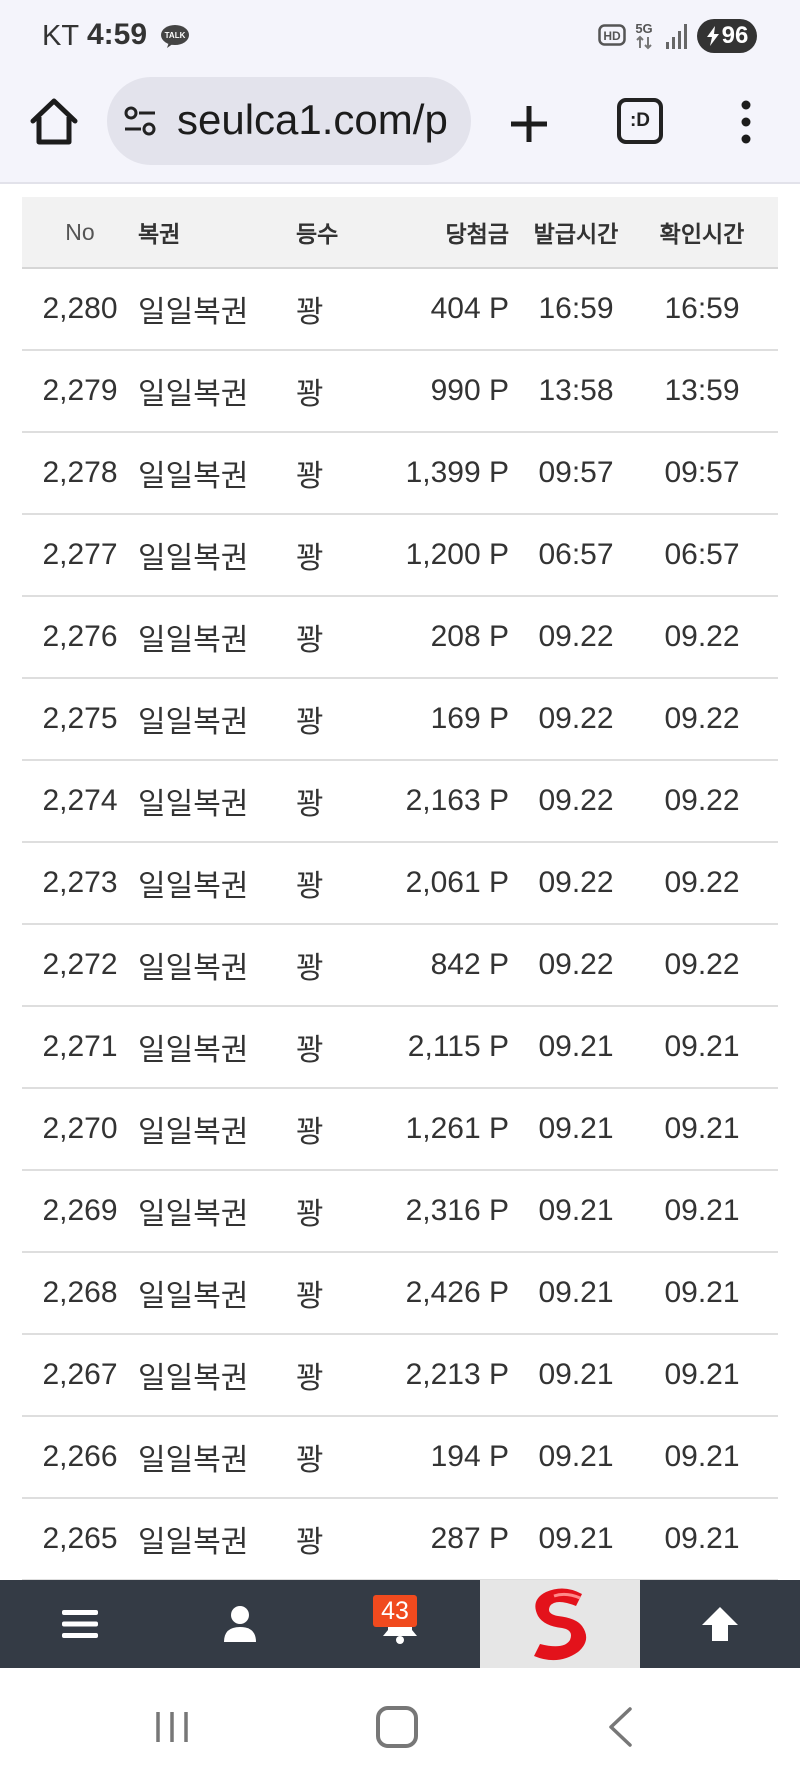 The width and height of the screenshot is (800, 1778). I want to click on carrier-label: KT, so click(61, 36).